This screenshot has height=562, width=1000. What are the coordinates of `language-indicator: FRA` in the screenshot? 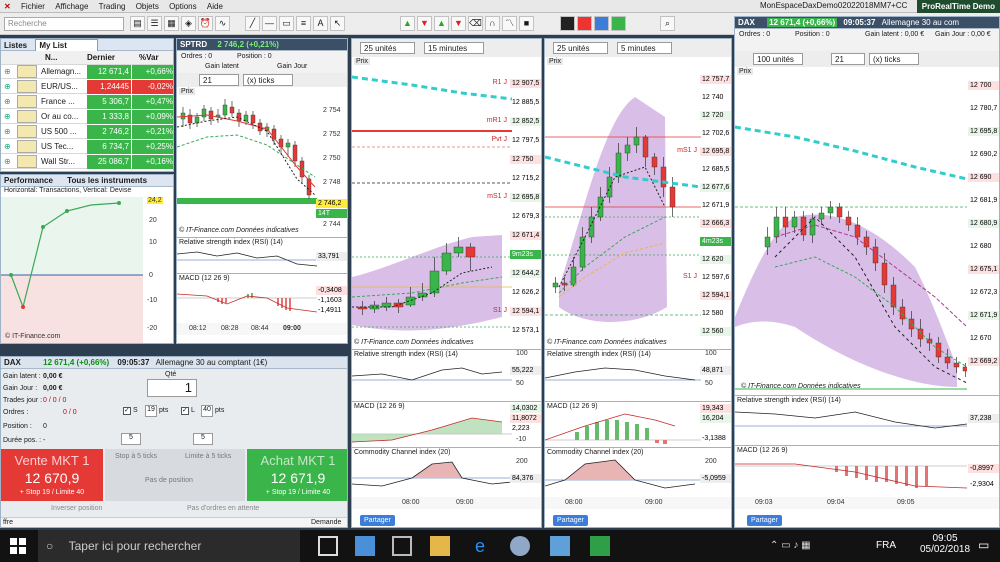 It's located at (886, 545).